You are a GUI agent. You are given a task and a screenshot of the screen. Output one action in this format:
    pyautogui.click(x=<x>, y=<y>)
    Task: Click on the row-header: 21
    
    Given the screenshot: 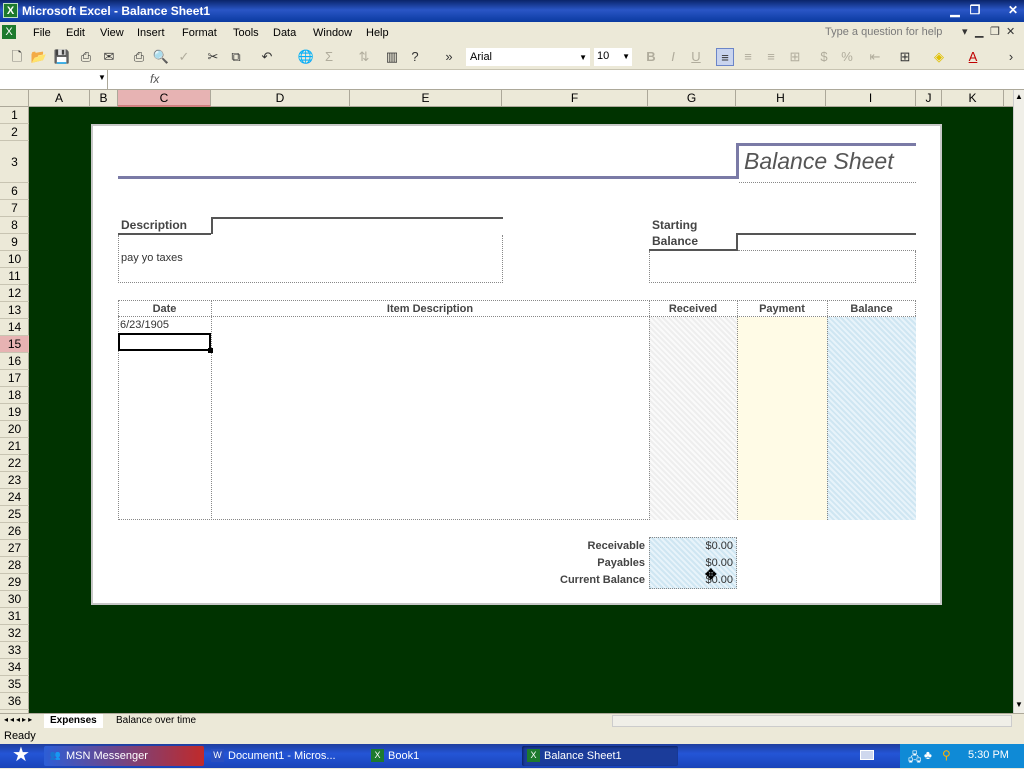 What is the action you would take?
    pyautogui.click(x=14, y=446)
    